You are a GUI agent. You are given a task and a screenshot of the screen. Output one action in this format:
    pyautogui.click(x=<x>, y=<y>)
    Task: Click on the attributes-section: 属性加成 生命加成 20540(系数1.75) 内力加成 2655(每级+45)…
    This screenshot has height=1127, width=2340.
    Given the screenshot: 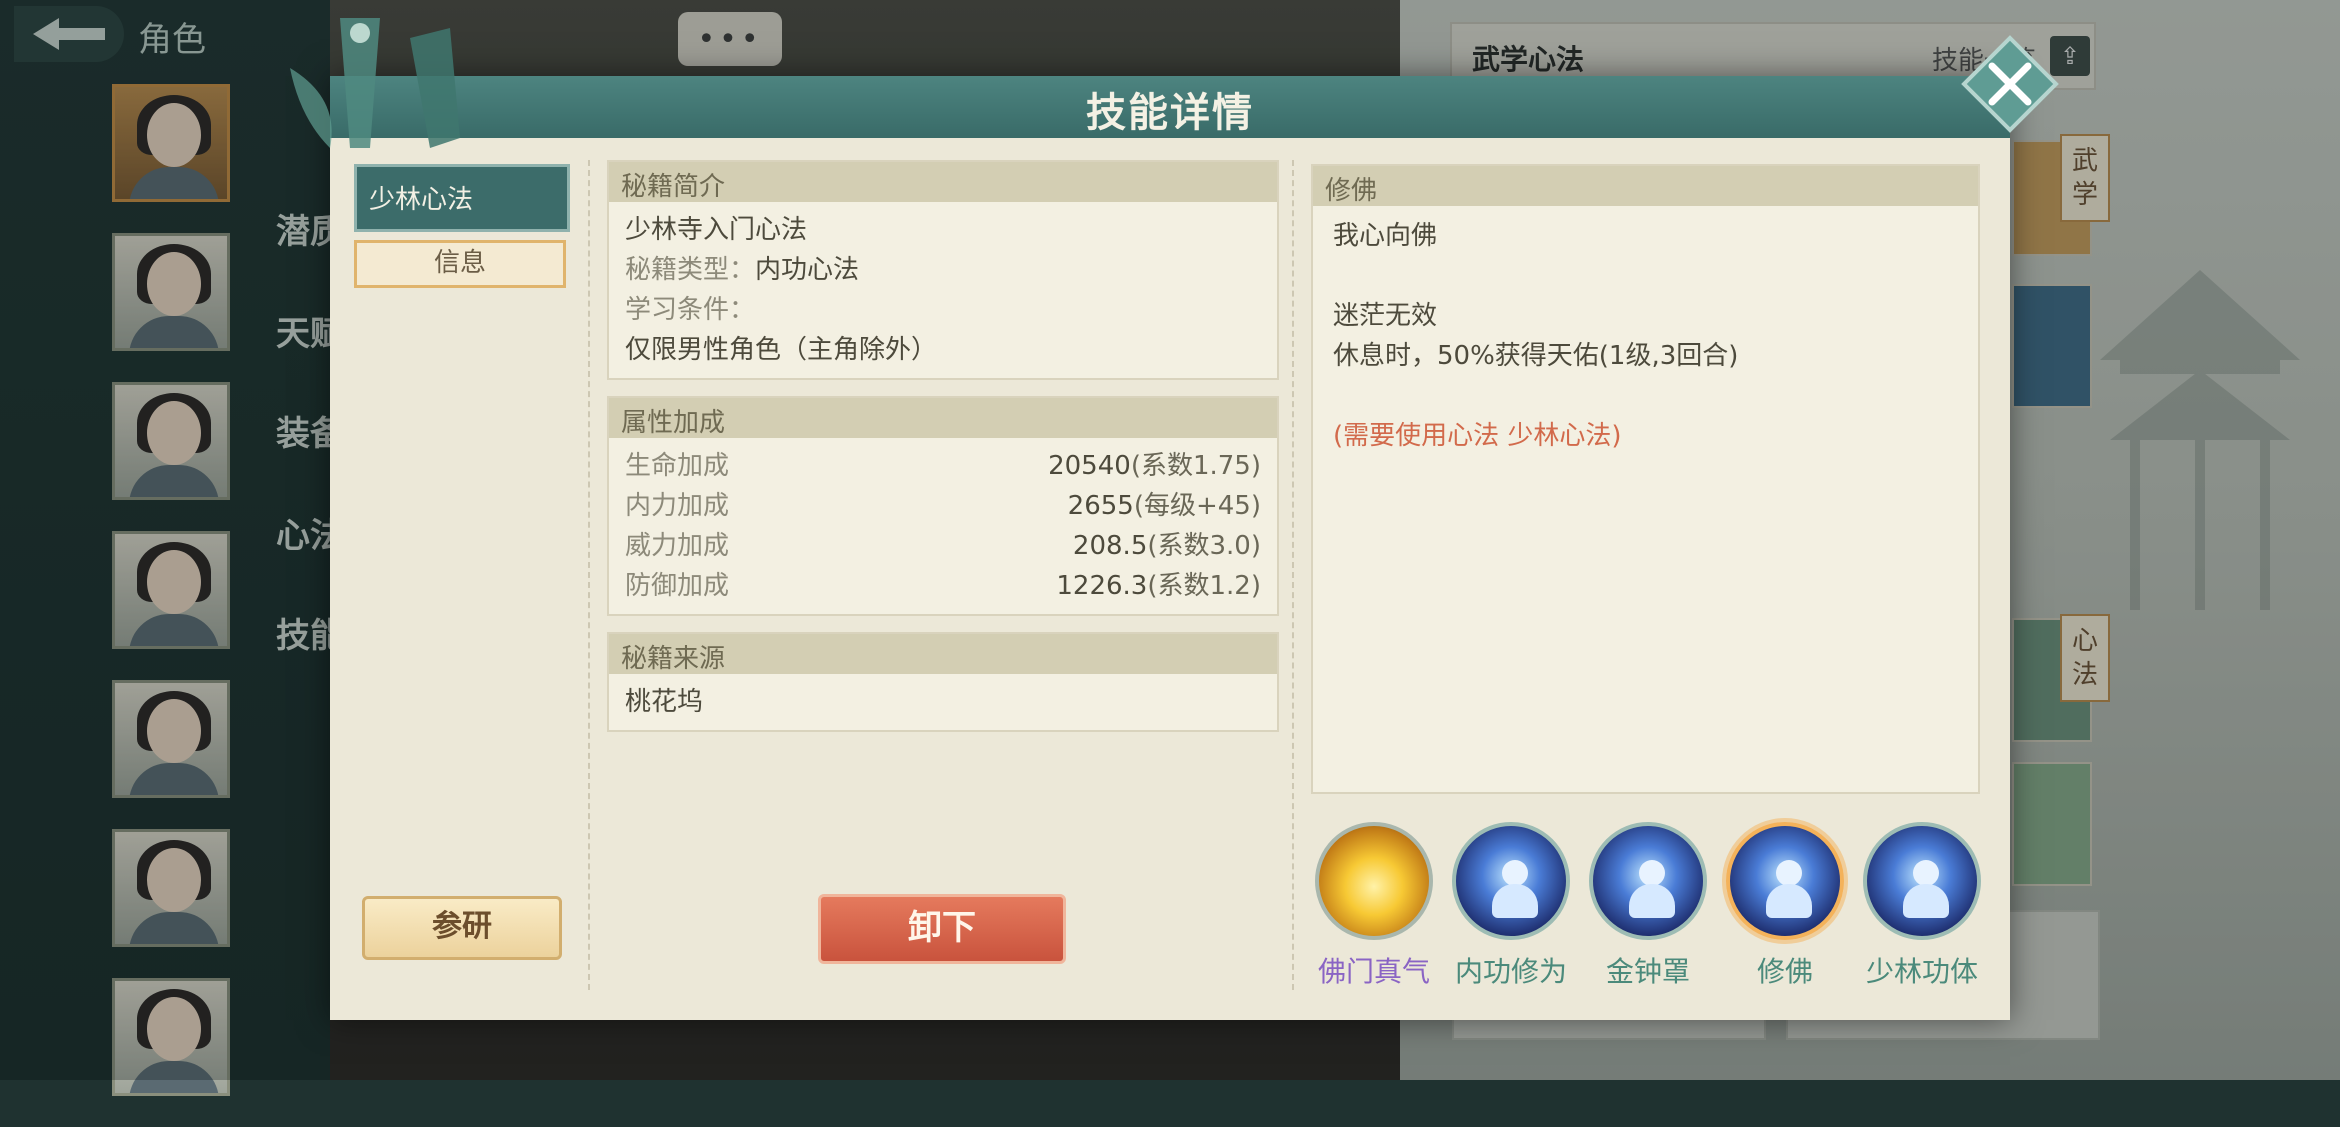 What is the action you would take?
    pyautogui.click(x=943, y=506)
    